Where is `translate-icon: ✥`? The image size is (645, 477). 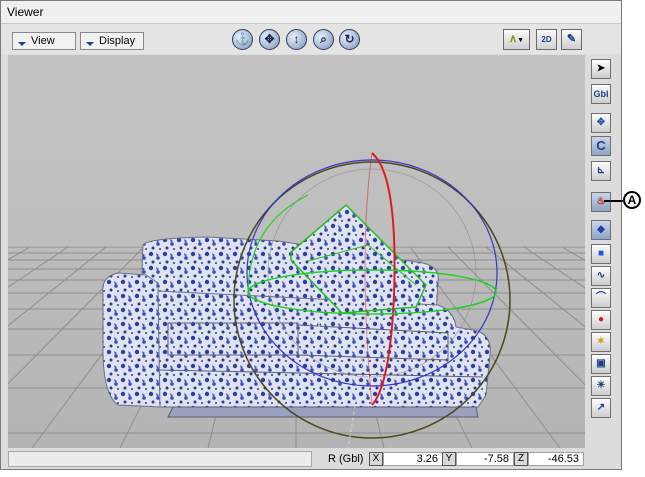
translate-icon: ✥ is located at coordinates (601, 122).